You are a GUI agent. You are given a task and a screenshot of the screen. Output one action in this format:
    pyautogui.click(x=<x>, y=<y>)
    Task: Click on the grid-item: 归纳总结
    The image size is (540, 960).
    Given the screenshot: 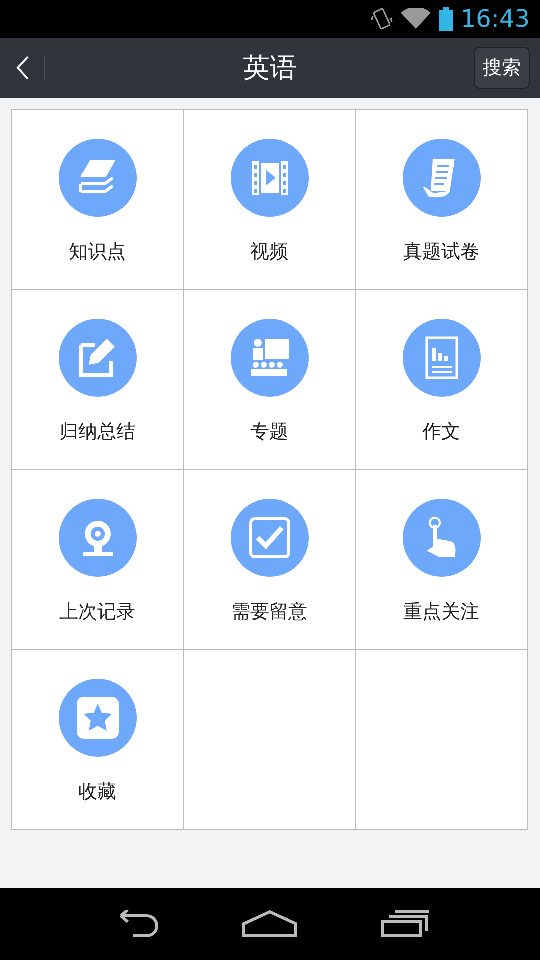 What is the action you would take?
    pyautogui.click(x=98, y=380)
    